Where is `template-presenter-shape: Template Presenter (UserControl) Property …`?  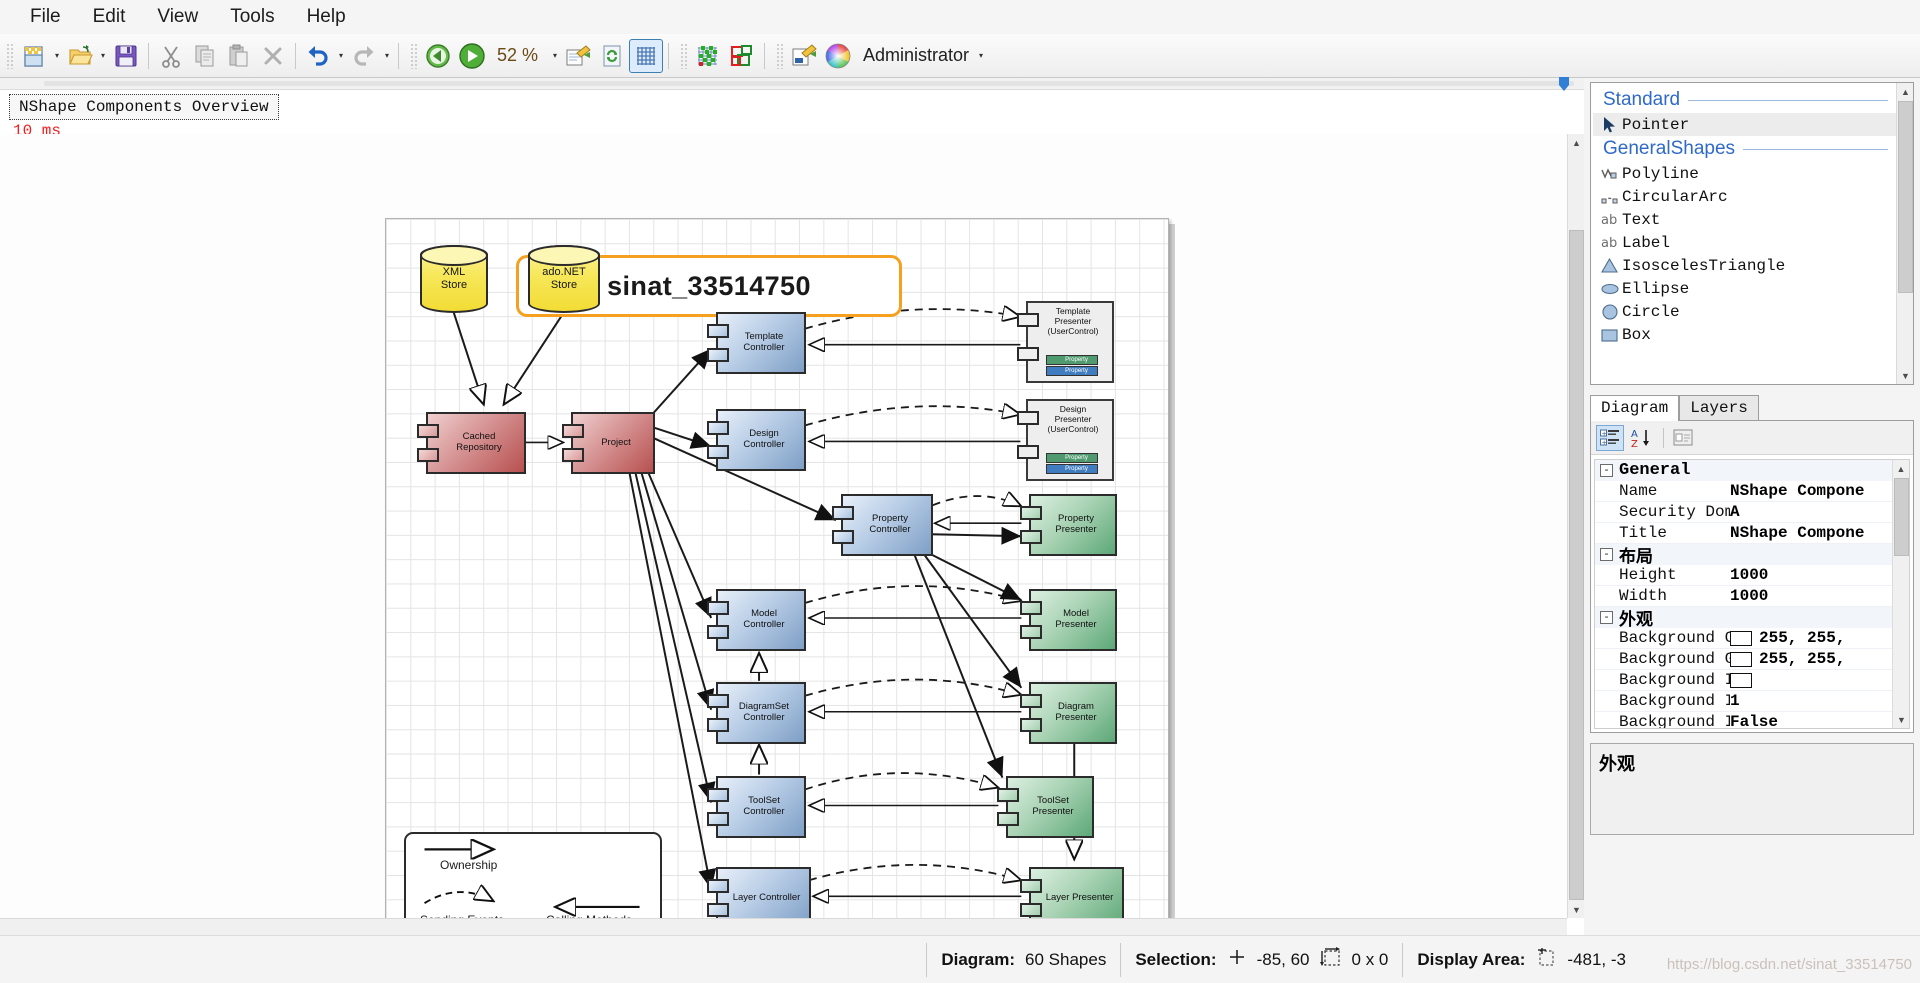
template-presenter-shape: Template Presenter (UserControl) Property … is located at coordinates (1065, 342).